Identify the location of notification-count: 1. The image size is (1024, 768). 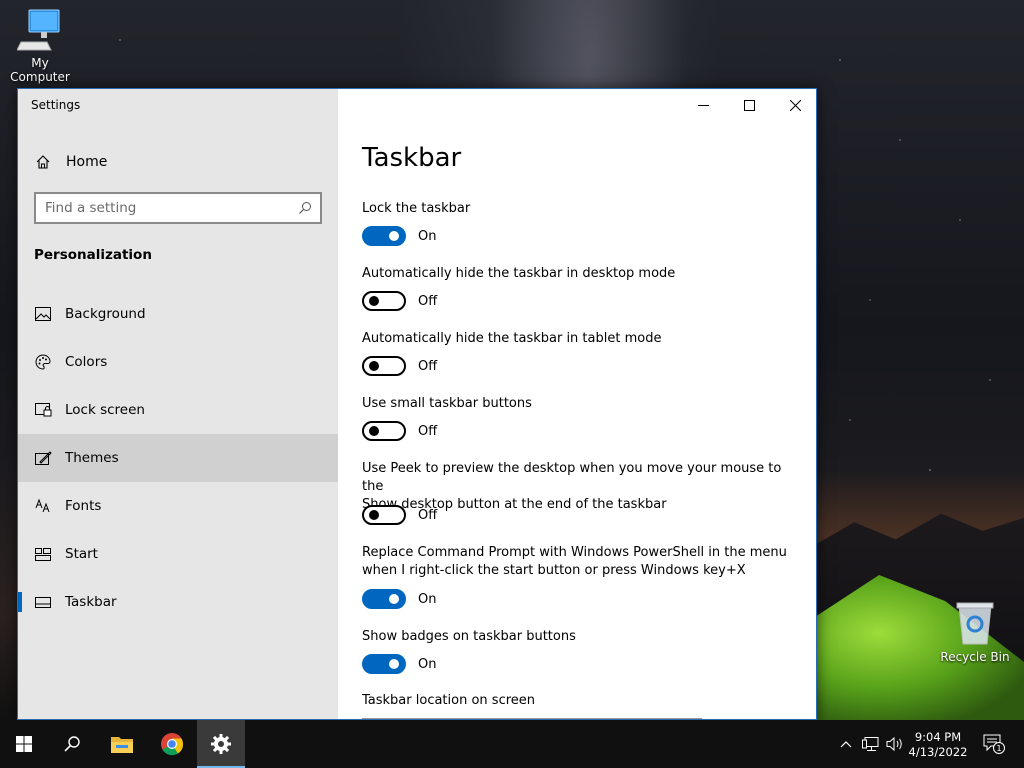
(998, 748).